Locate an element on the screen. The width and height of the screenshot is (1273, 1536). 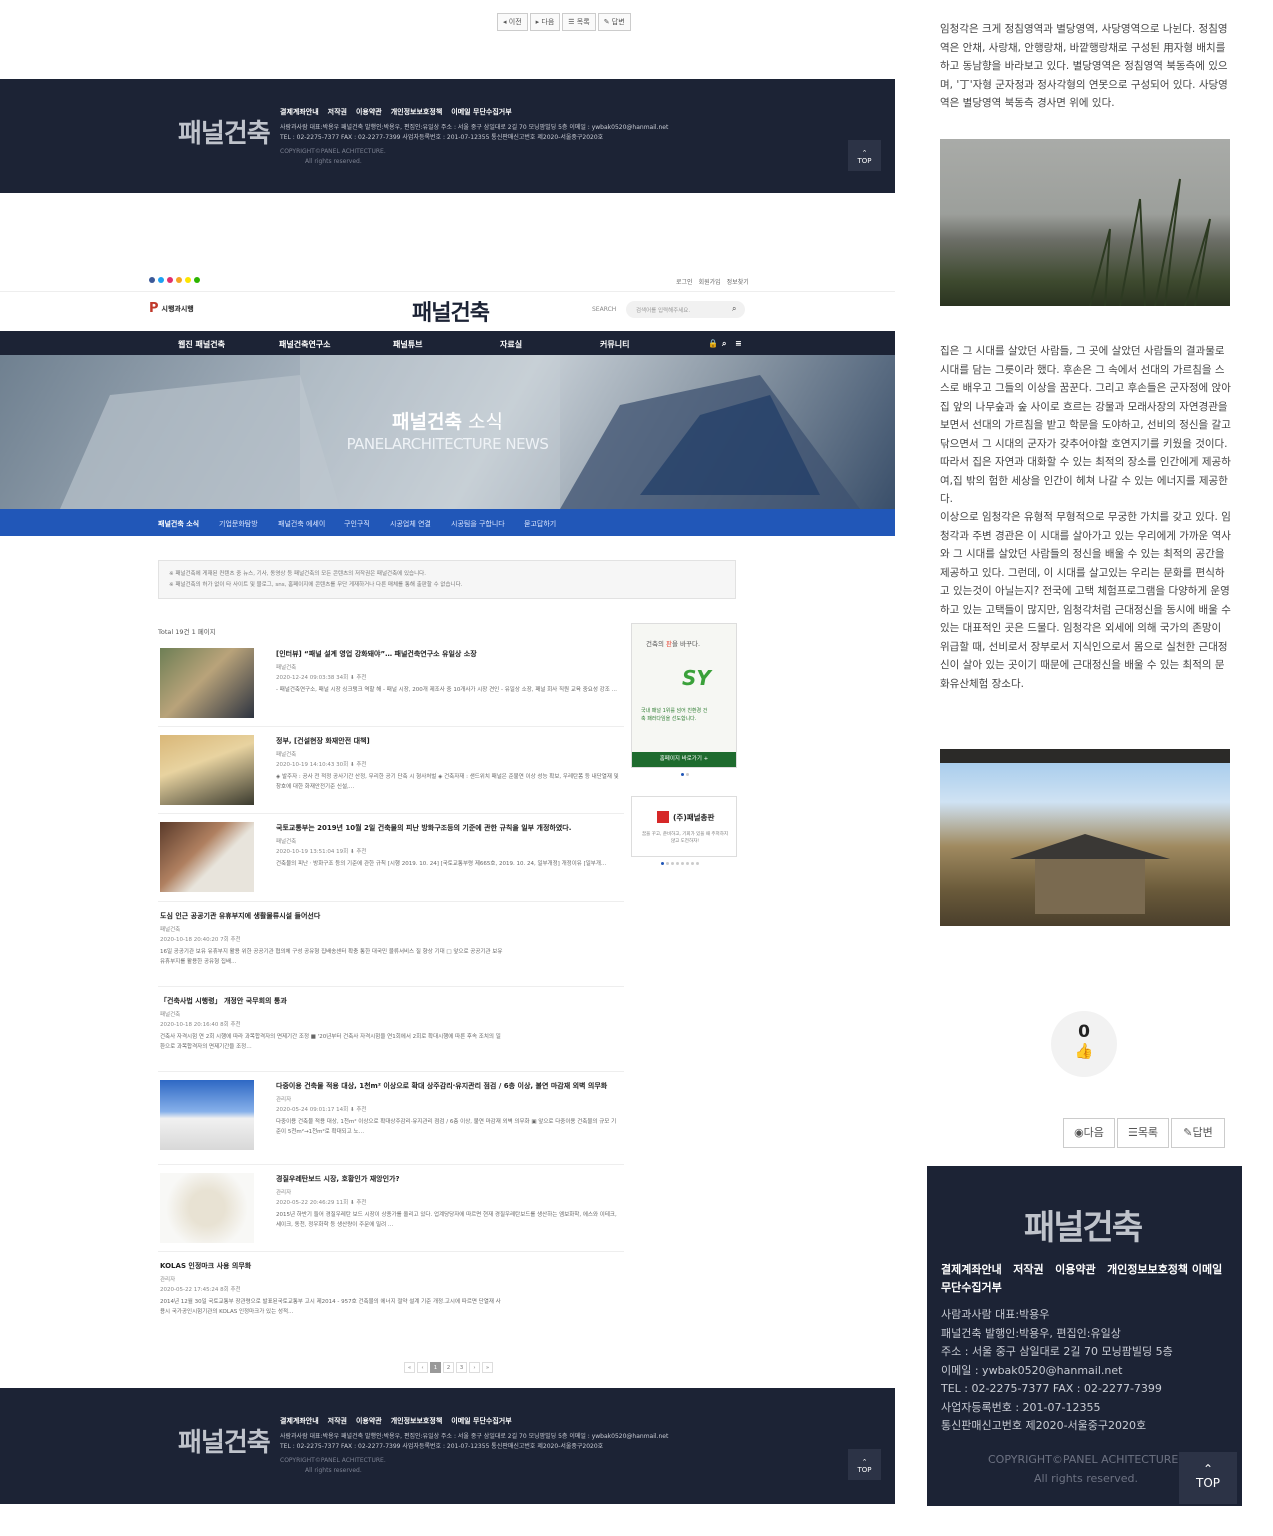
page-2: 2 is located at coordinates (448, 1367).